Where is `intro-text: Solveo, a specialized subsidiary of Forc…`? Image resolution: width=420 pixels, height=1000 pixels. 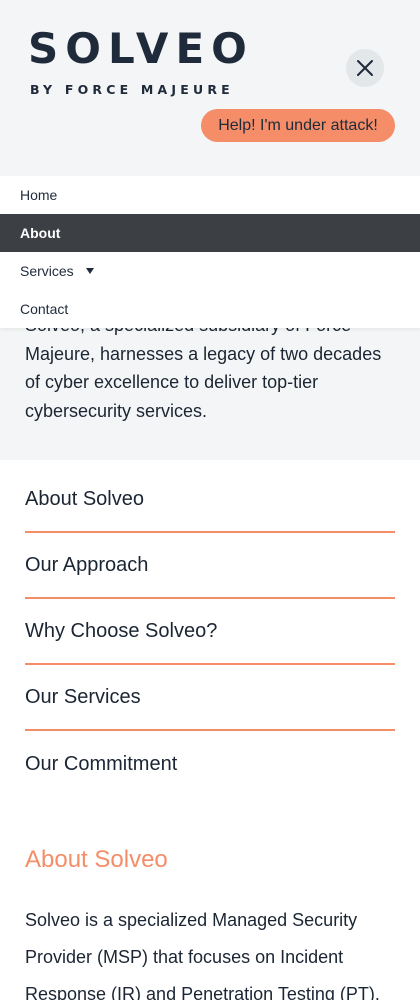
intro-text: Solveo, a specialized subsidiary of Forc… is located at coordinates (203, 368).